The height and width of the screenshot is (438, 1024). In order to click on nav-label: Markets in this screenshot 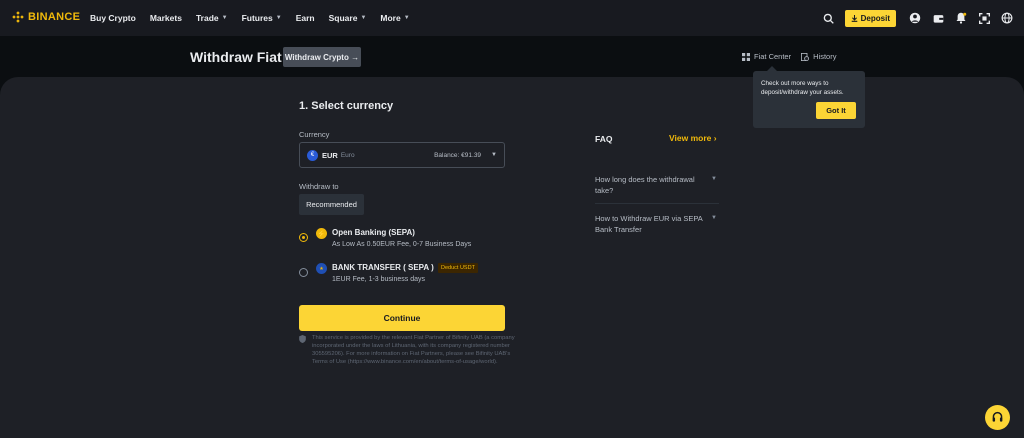, I will do `click(165, 18)`.